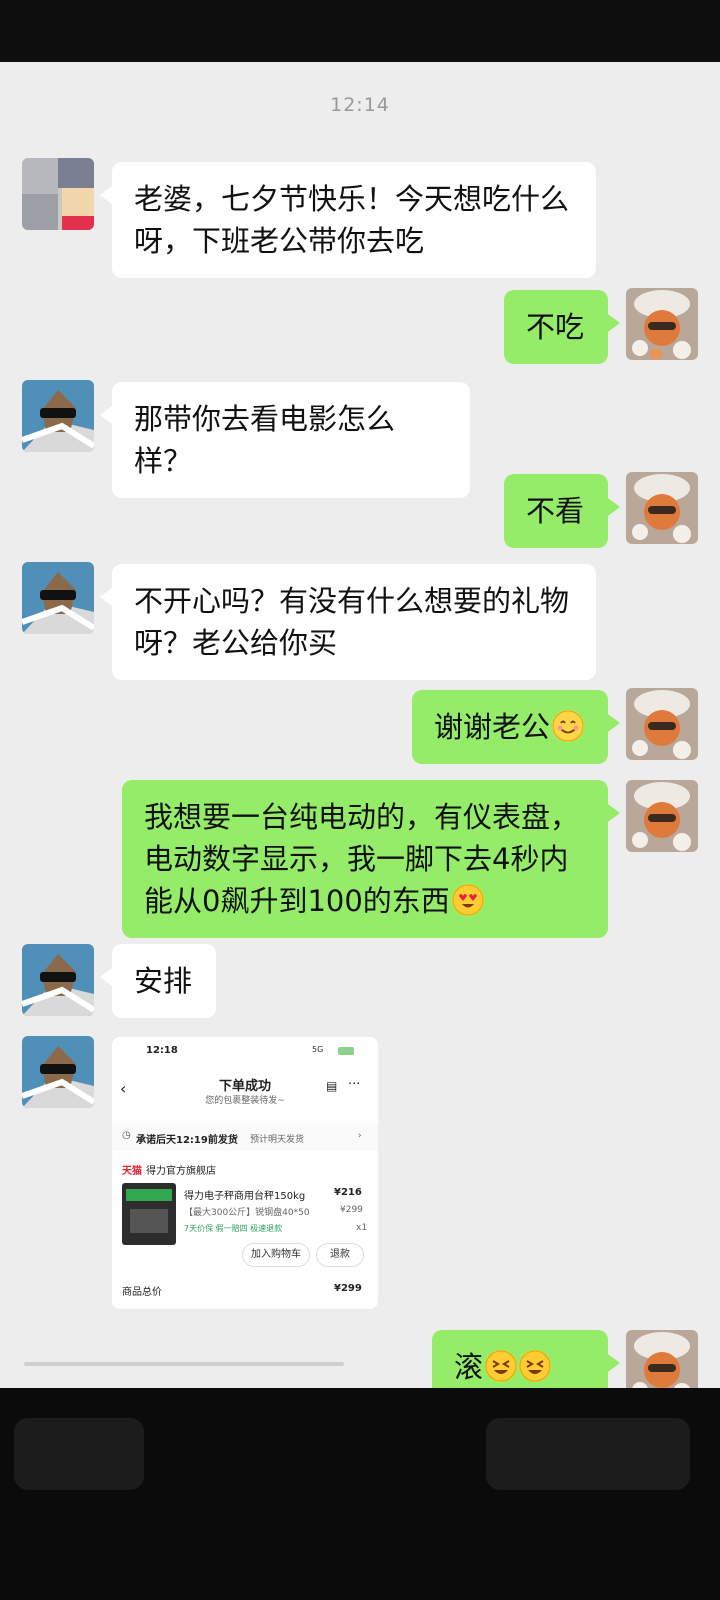 The height and width of the screenshot is (1600, 720). Describe the element at coordinates (469, 1367) in the screenshot. I see `message-text: 滚` at that location.